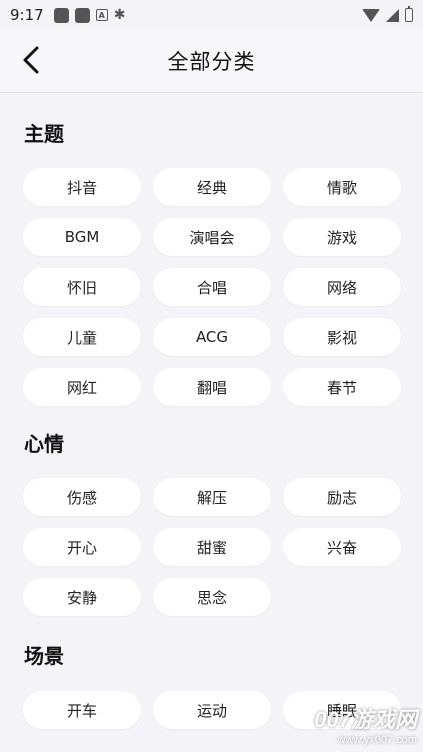 This screenshot has width=423, height=752. I want to click on category-chip: 春节, so click(342, 387).